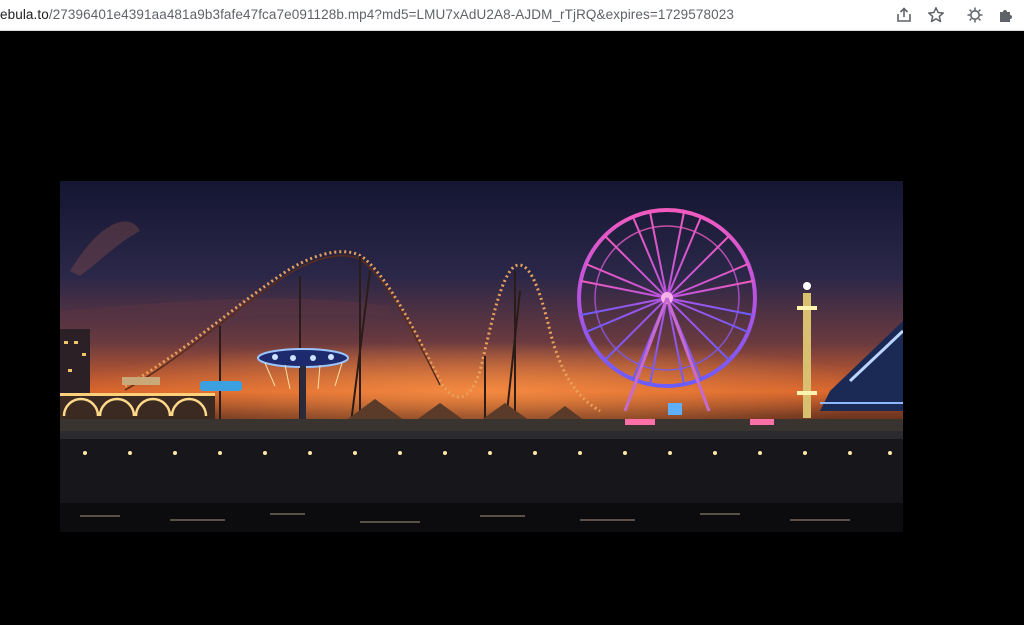 The image size is (1024, 625). Describe the element at coordinates (221, 386) in the screenshot. I see `blue-sign` at that location.